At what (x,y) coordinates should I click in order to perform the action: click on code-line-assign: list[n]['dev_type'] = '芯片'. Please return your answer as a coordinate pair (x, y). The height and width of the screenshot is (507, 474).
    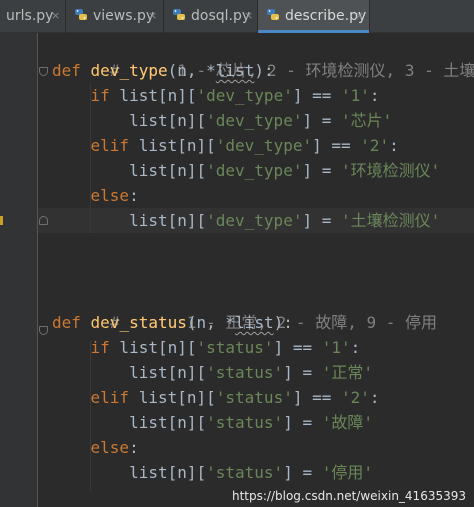
    Looking at the image, I should click on (222, 120).